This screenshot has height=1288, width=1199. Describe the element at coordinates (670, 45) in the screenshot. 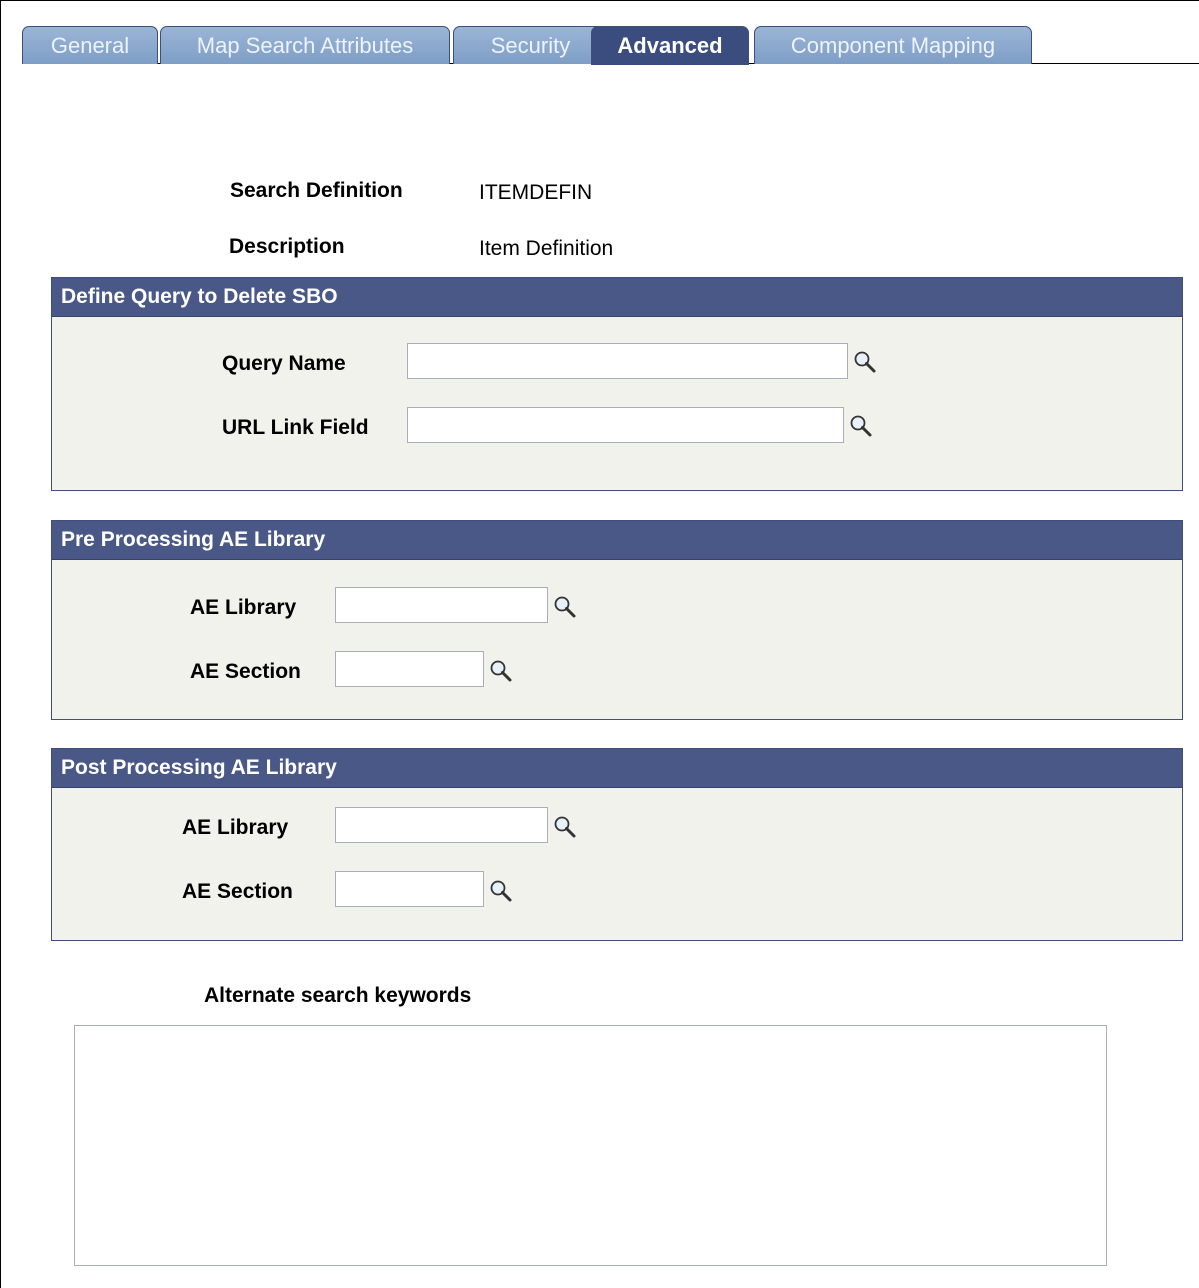

I see `tab-advanced: Advanced` at that location.